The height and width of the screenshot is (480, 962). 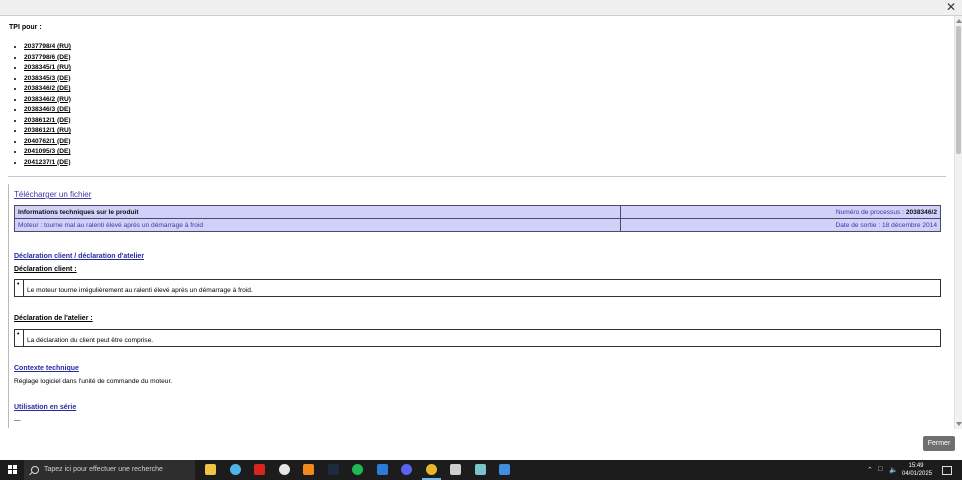 I want to click on release-date-label: Date de sortie :, so click(x=858, y=225).